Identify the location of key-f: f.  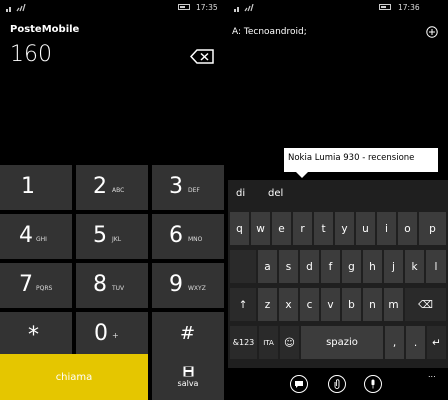
(330, 266).